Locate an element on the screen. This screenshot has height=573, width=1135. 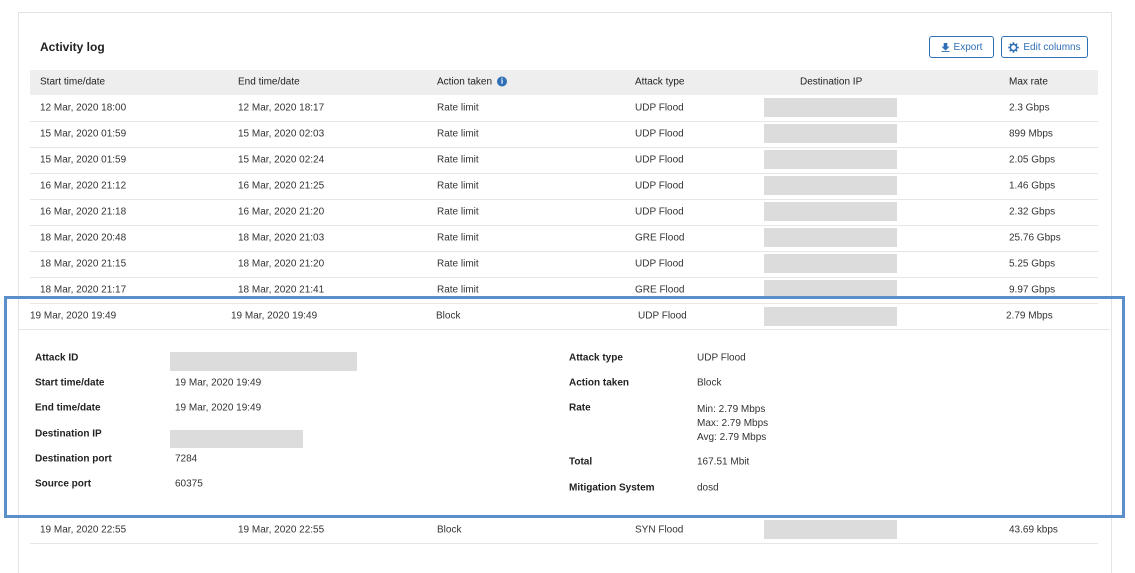
cell-start: 18 Mar, 2020 21:15 is located at coordinates (83, 264).